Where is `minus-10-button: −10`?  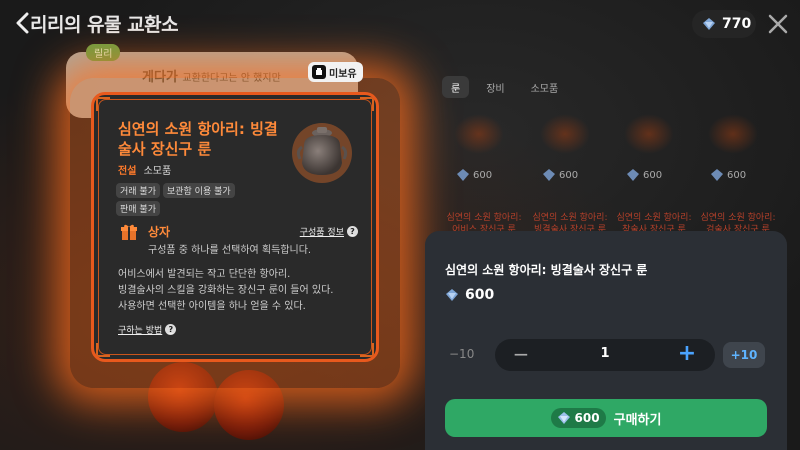 minus-10-button: −10 is located at coordinates (461, 354).